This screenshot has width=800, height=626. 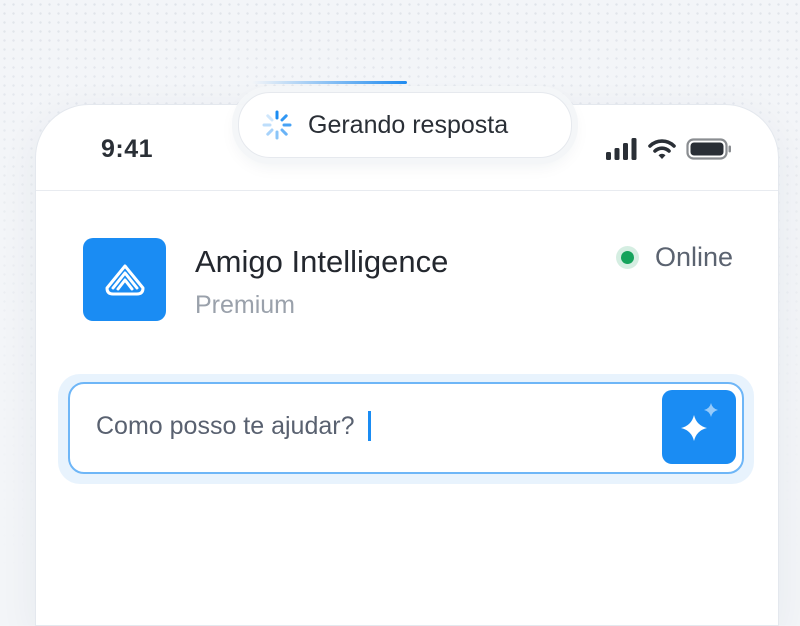 I want to click on wifi-icon, so click(x=662, y=149).